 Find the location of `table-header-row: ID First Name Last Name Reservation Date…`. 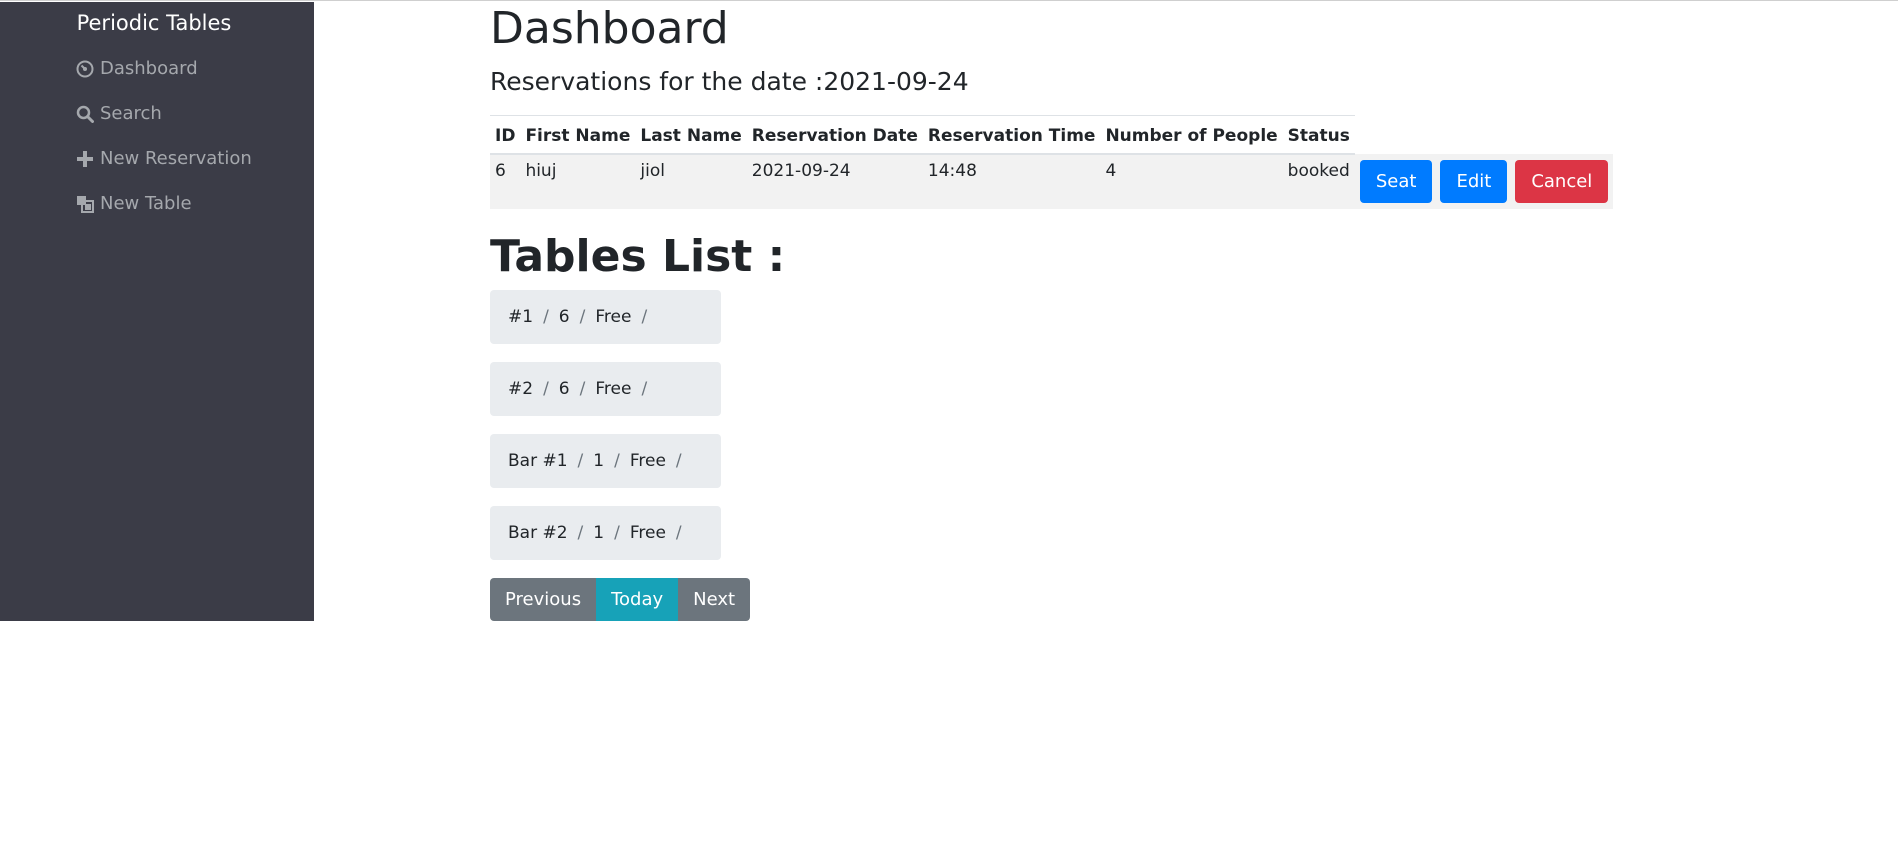

table-header-row: ID First Name Last Name Reservation Date… is located at coordinates (1051, 135).